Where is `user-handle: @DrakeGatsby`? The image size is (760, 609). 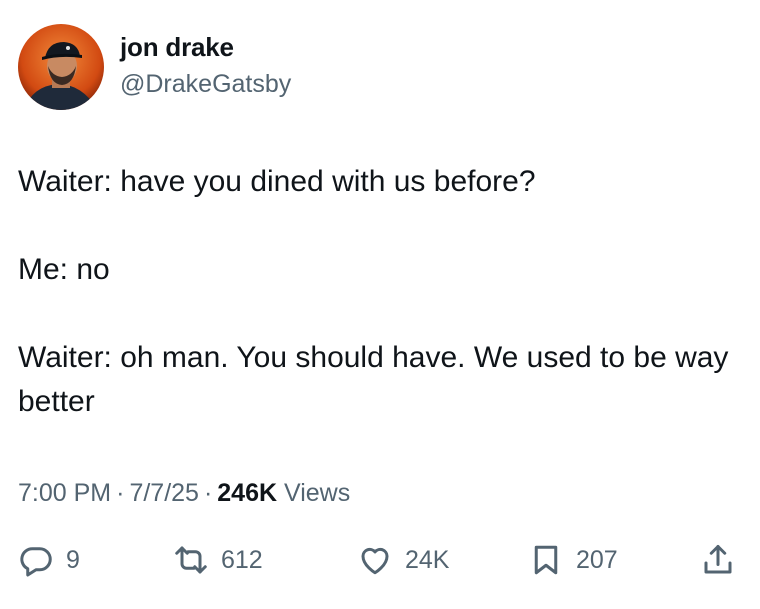
user-handle: @DrakeGatsby is located at coordinates (205, 84).